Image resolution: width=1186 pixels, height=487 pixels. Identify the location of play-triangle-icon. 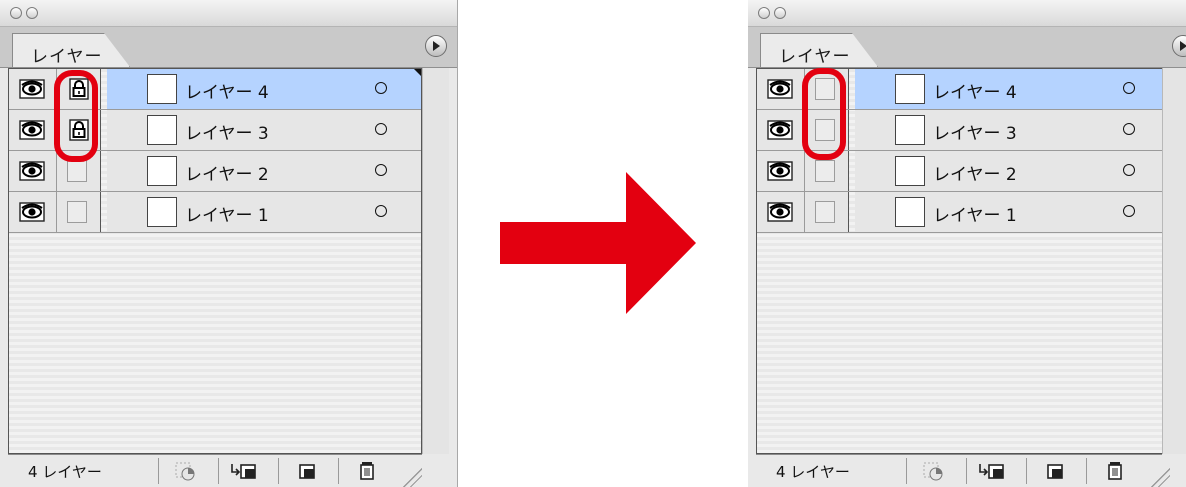
(436, 46).